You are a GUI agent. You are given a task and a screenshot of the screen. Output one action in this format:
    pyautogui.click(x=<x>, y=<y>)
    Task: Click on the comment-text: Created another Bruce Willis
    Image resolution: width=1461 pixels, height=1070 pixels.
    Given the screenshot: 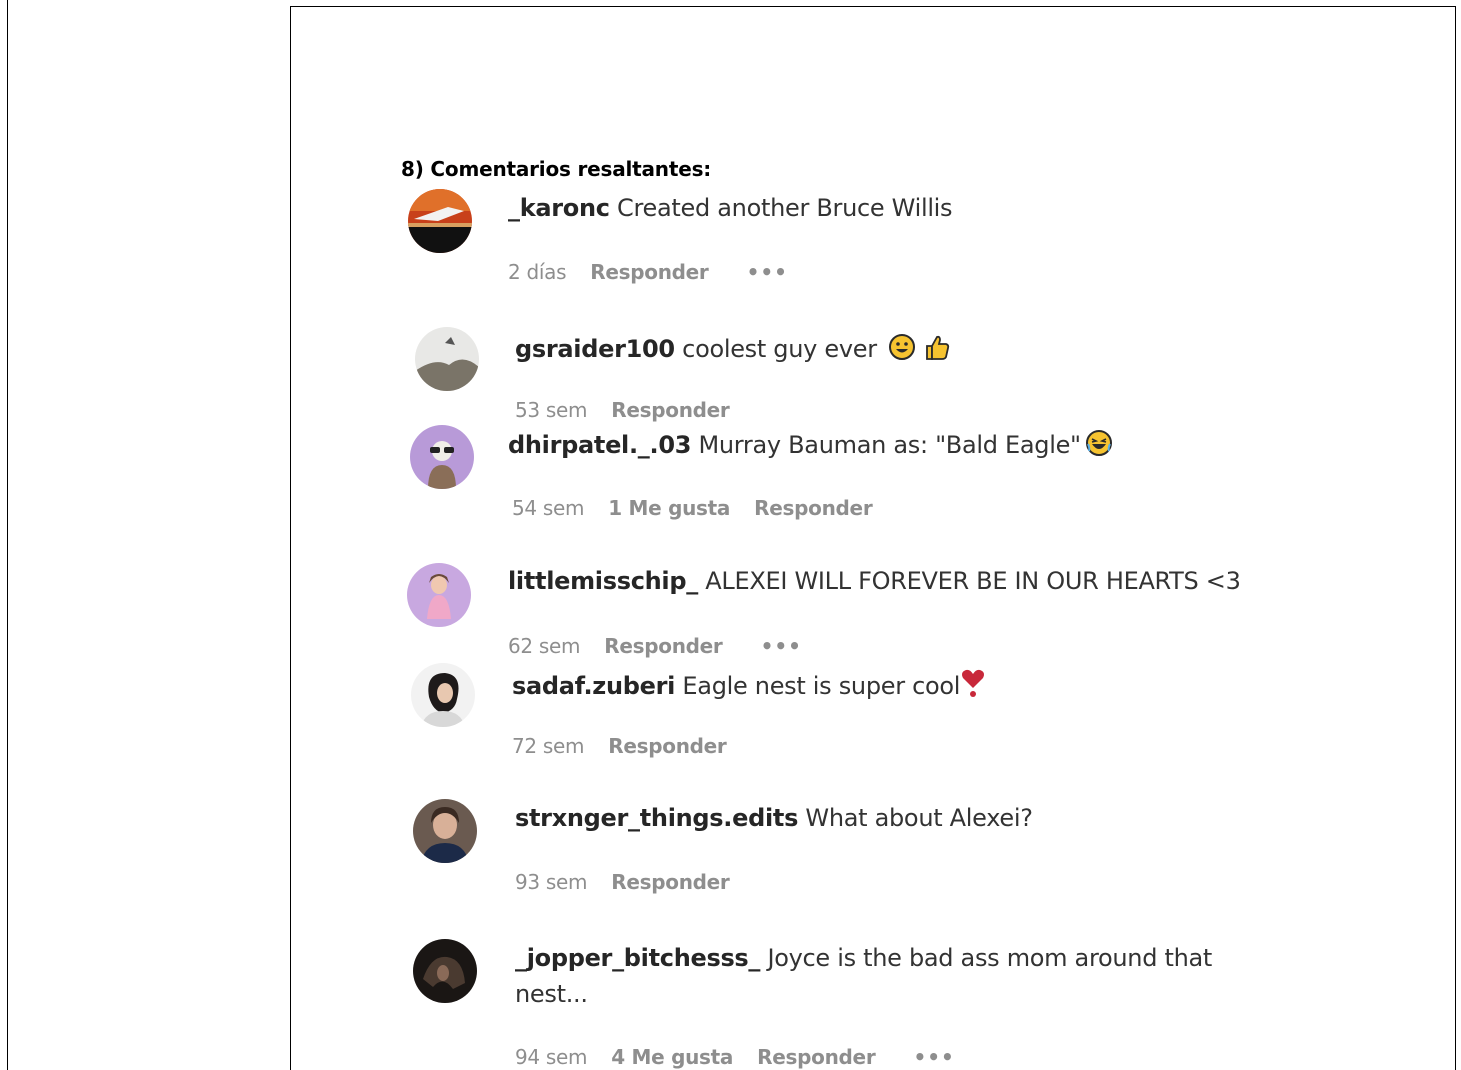 What is the action you would take?
    pyautogui.click(x=785, y=208)
    